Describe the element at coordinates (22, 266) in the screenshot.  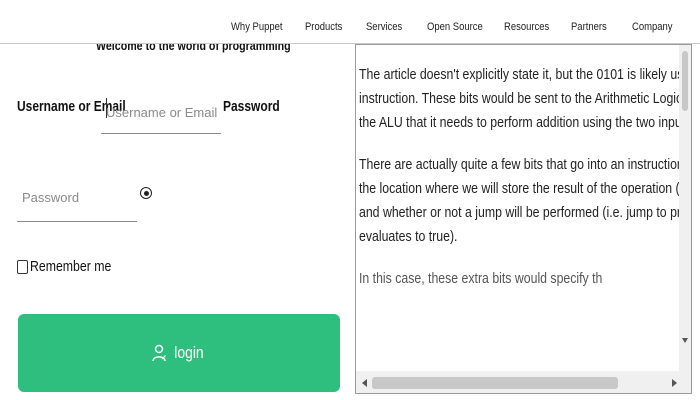
I see `remember-me-checkbox` at that location.